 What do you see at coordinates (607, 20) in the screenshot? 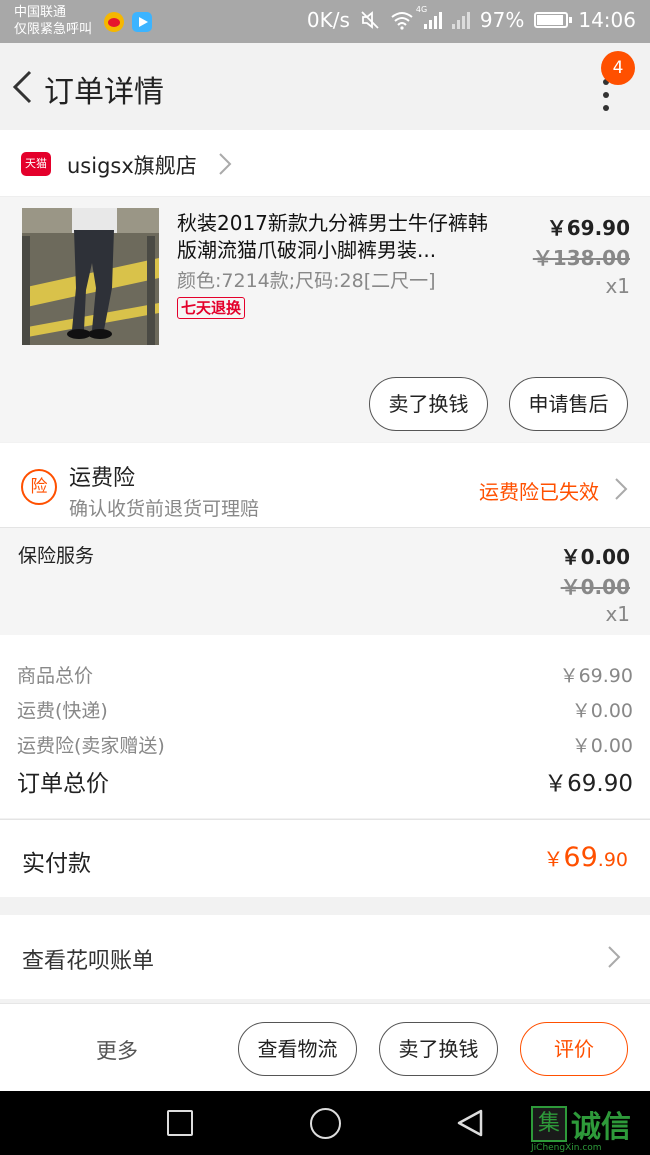
I see `clock: 14:06` at bounding box center [607, 20].